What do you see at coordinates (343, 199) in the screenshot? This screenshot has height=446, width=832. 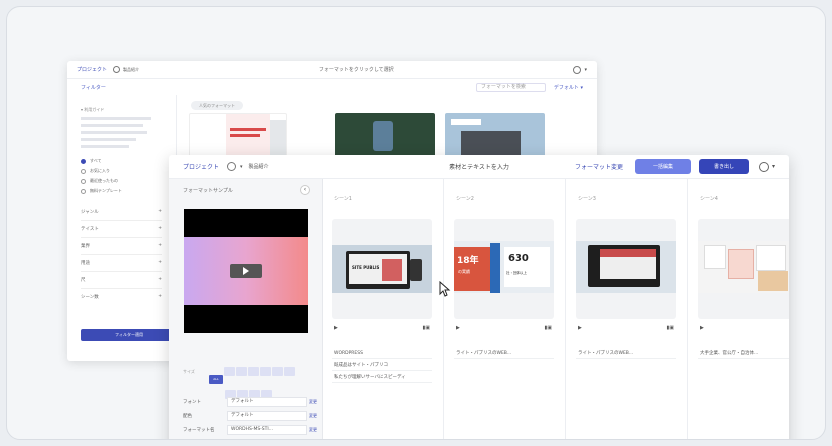 I see `scene-label: シーン1` at bounding box center [343, 199].